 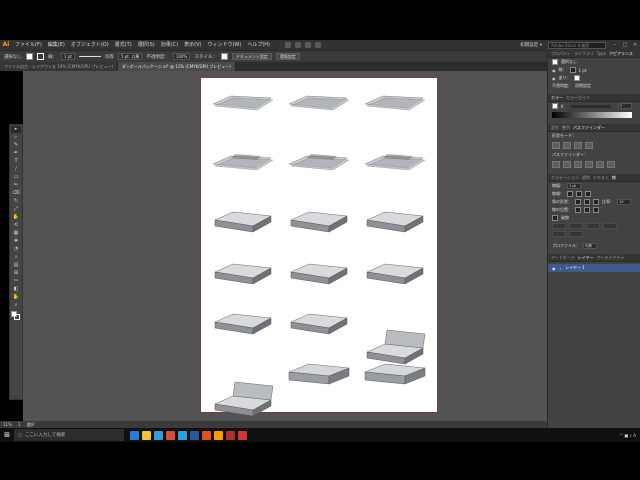 What do you see at coordinates (90, 45) in the screenshot?
I see `menu-object: オブジェクト(O)` at bounding box center [90, 45].